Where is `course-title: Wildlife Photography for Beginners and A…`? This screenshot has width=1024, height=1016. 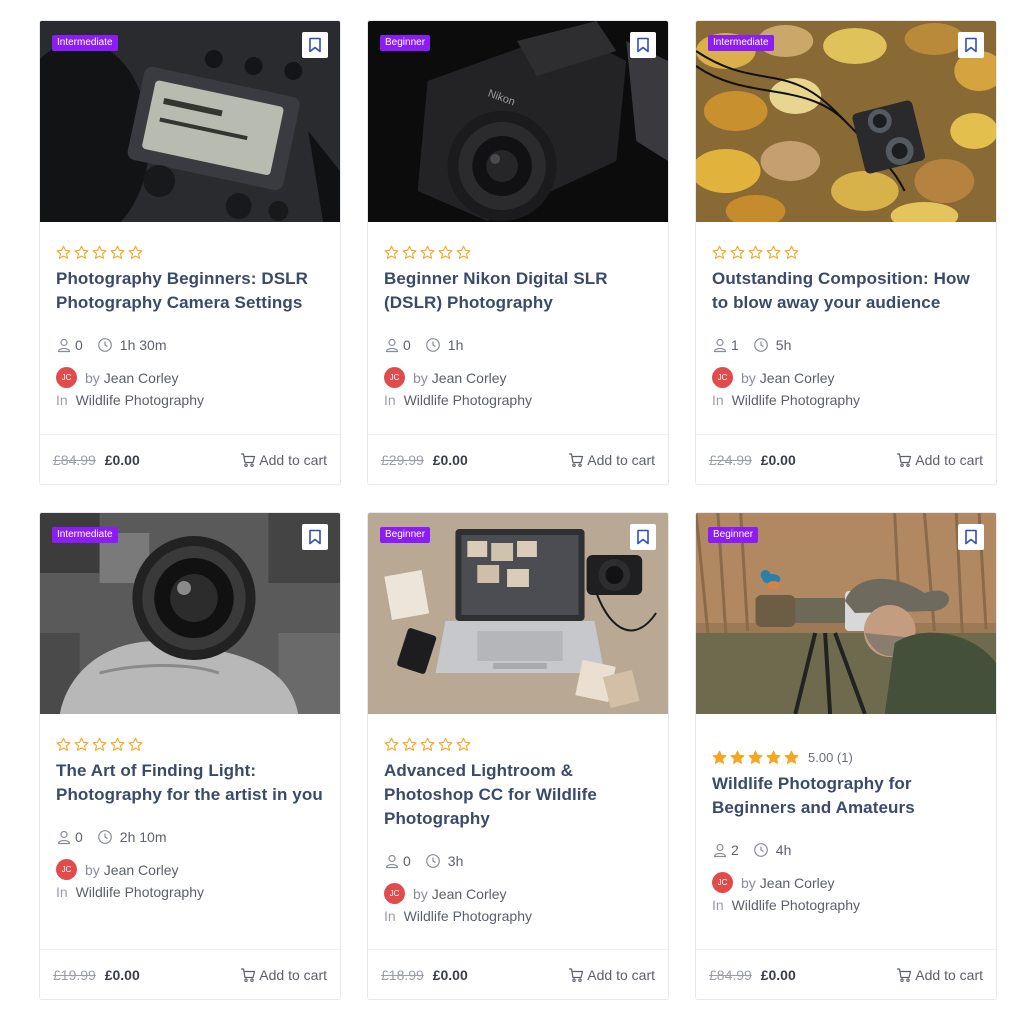
course-title: Wildlife Photography for Beginners and A… is located at coordinates (846, 796).